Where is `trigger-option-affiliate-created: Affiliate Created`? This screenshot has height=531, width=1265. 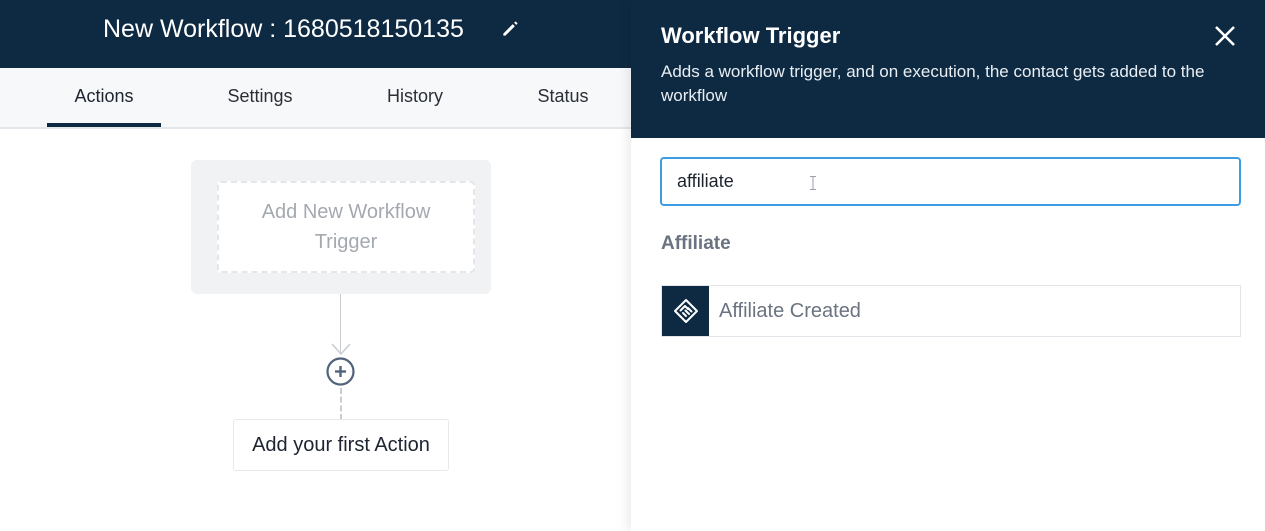
trigger-option-affiliate-created: Affiliate Created is located at coordinates (951, 311).